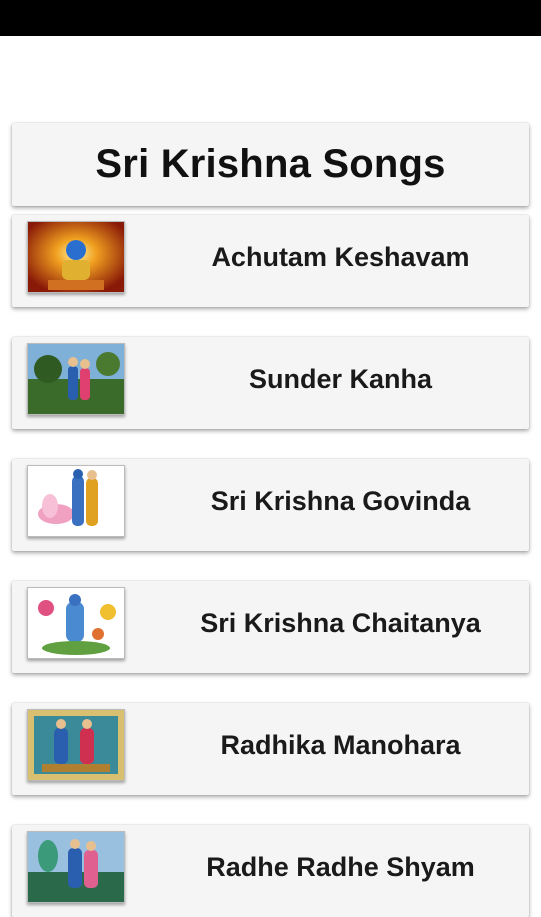 This screenshot has height=917, width=541. Describe the element at coordinates (340, 256) in the screenshot. I see `song-title: Achutam Keshavam` at that location.